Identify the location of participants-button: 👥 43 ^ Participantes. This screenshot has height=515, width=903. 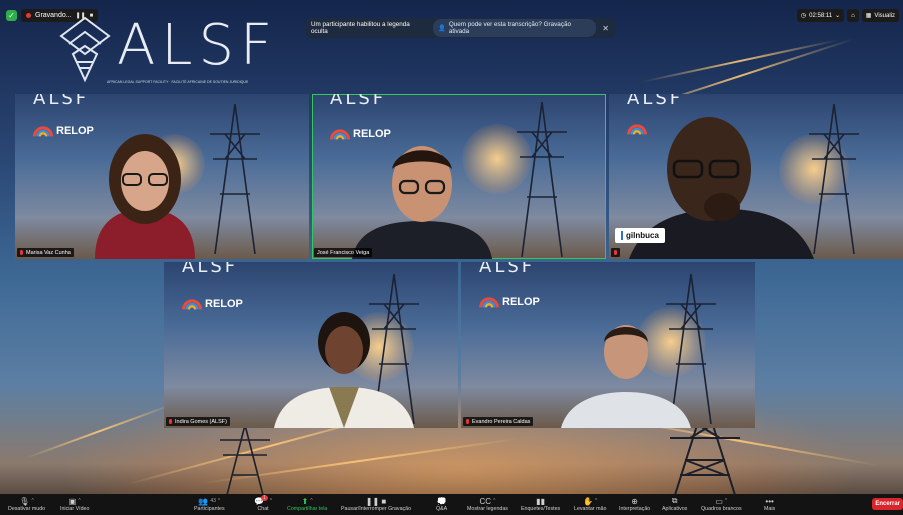
(209, 504).